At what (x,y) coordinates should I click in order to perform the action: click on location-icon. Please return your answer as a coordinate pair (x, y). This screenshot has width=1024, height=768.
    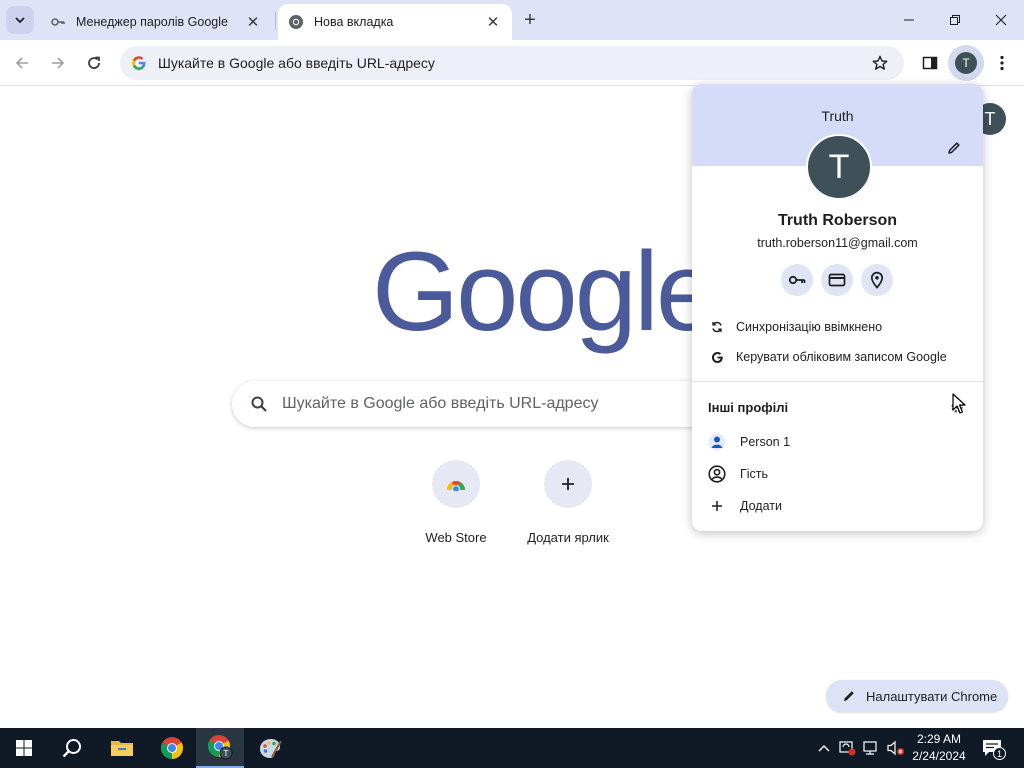
    Looking at the image, I should click on (877, 280).